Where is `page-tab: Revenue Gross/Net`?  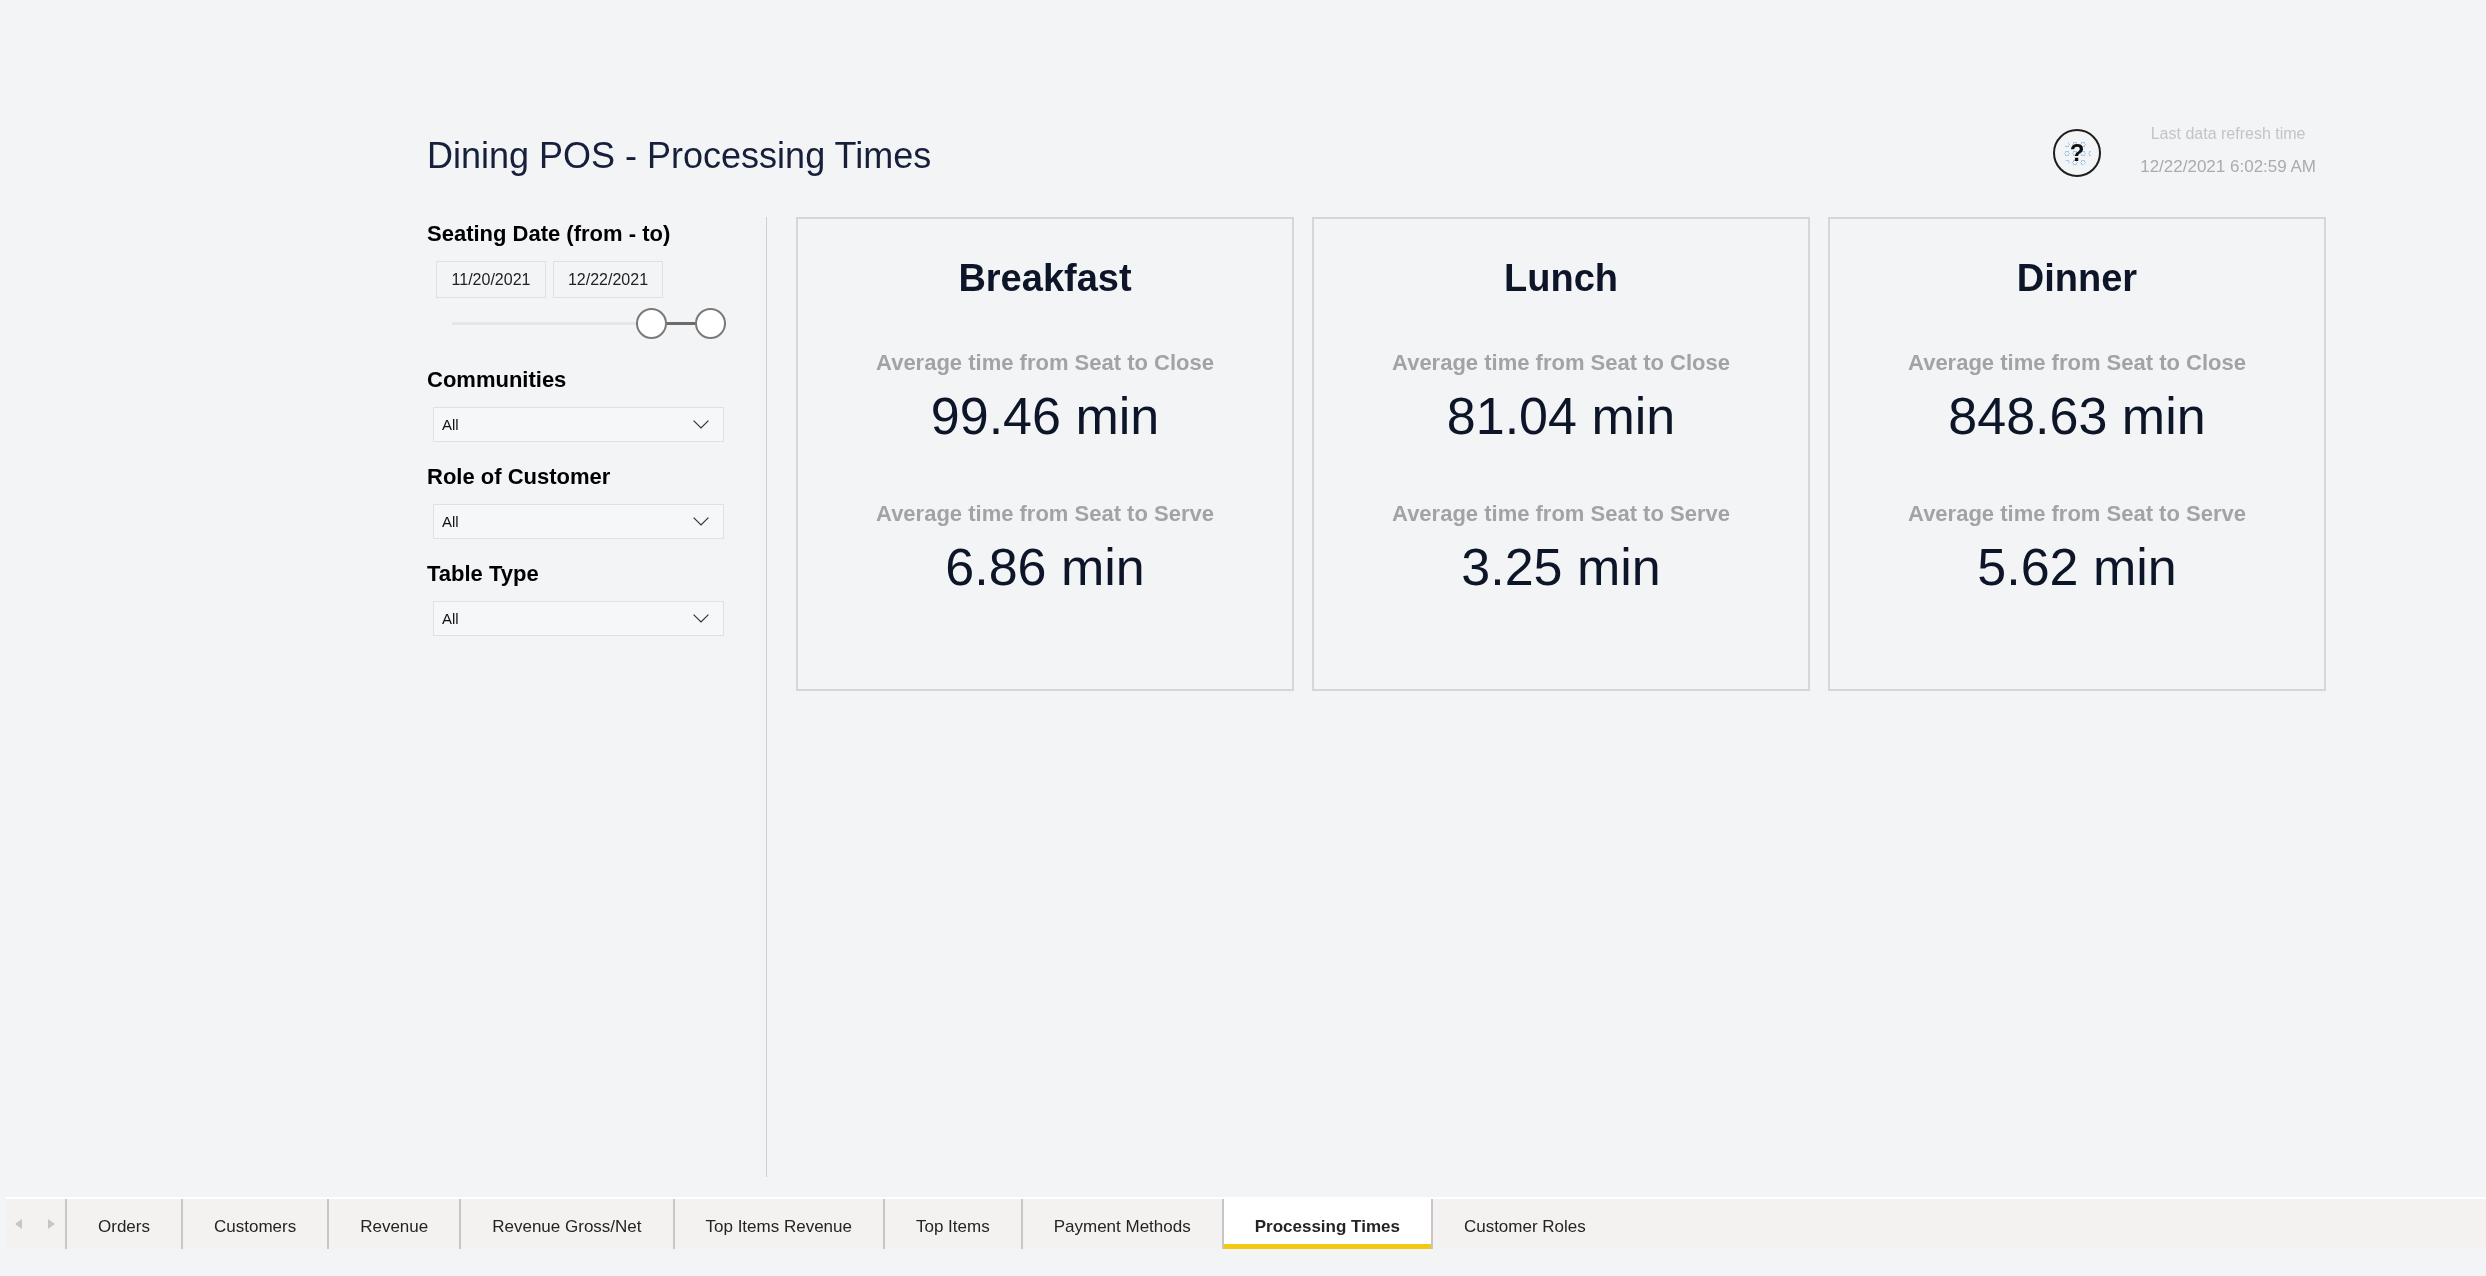 page-tab: Revenue Gross/Net is located at coordinates (566, 1224).